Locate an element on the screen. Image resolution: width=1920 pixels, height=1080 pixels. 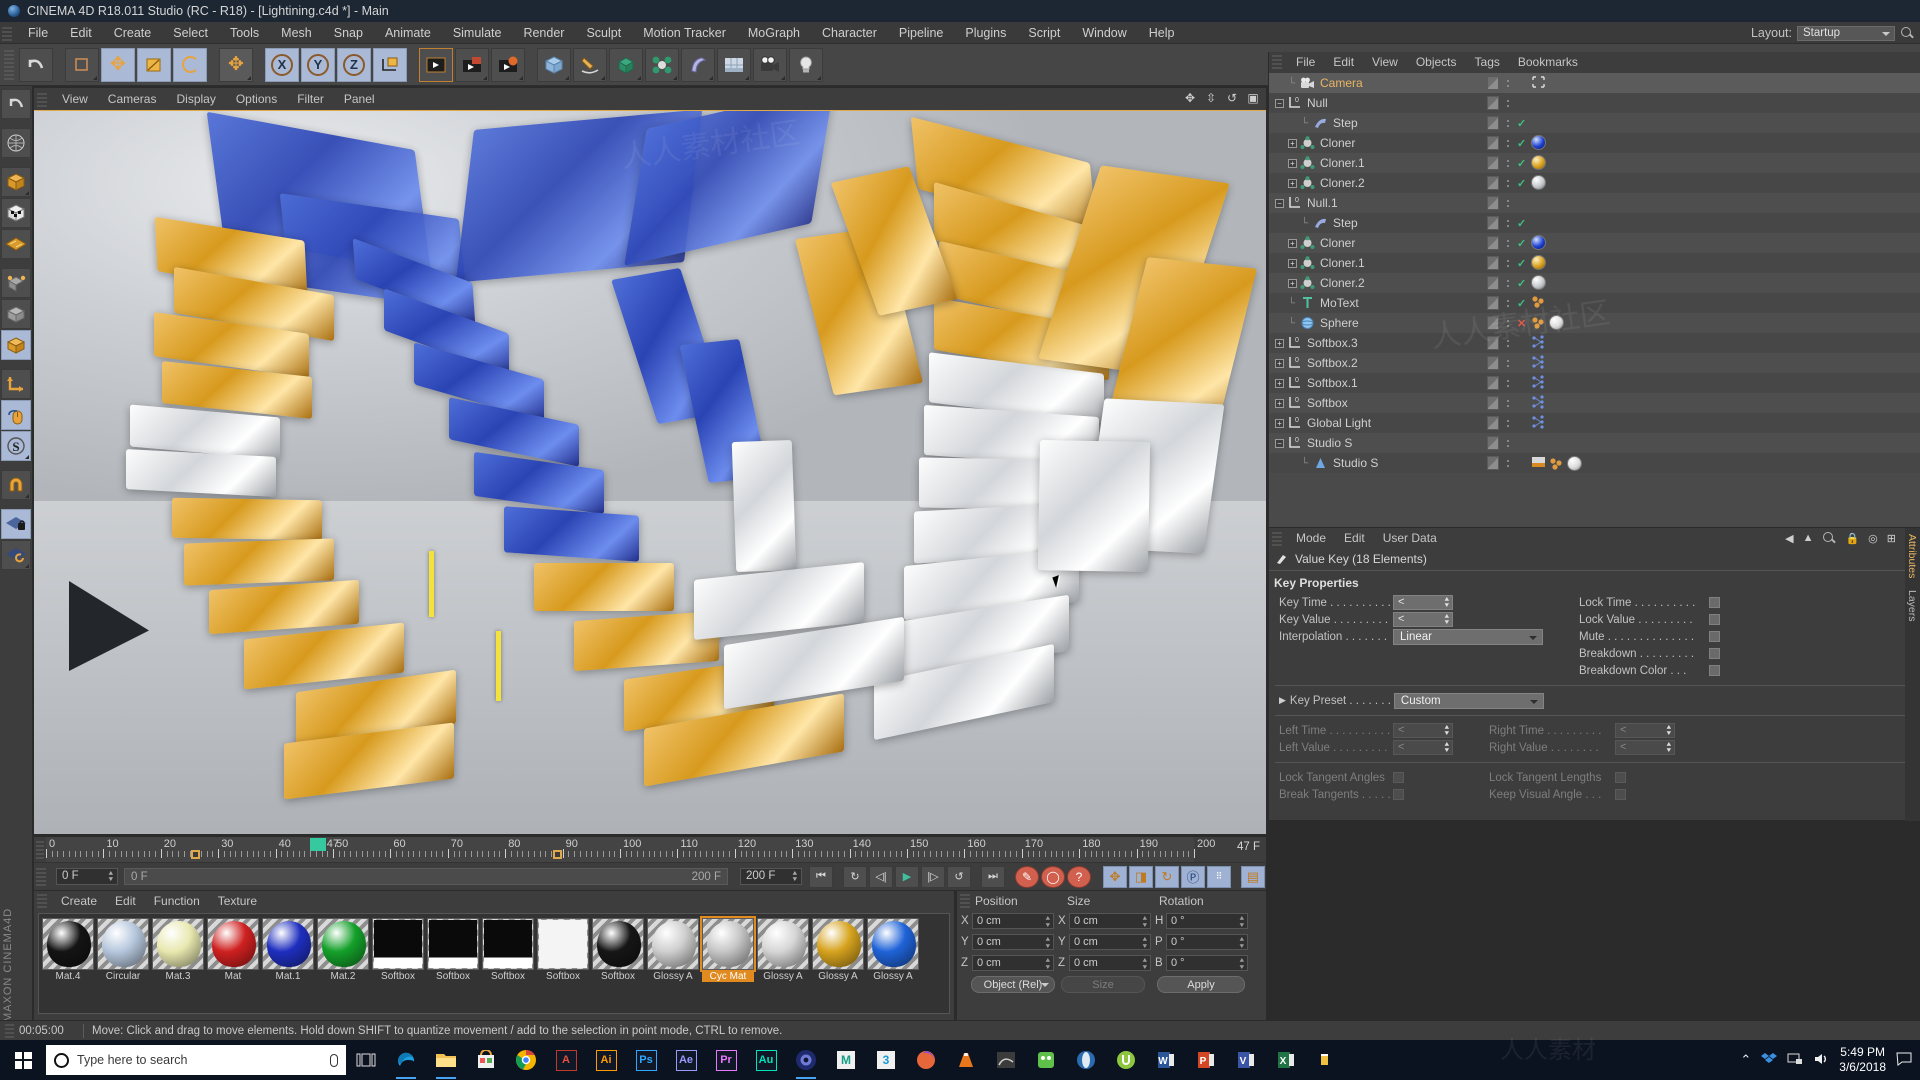
position-y-field: 0 cm ⯅ ⯆ is located at coordinates (1013, 941).